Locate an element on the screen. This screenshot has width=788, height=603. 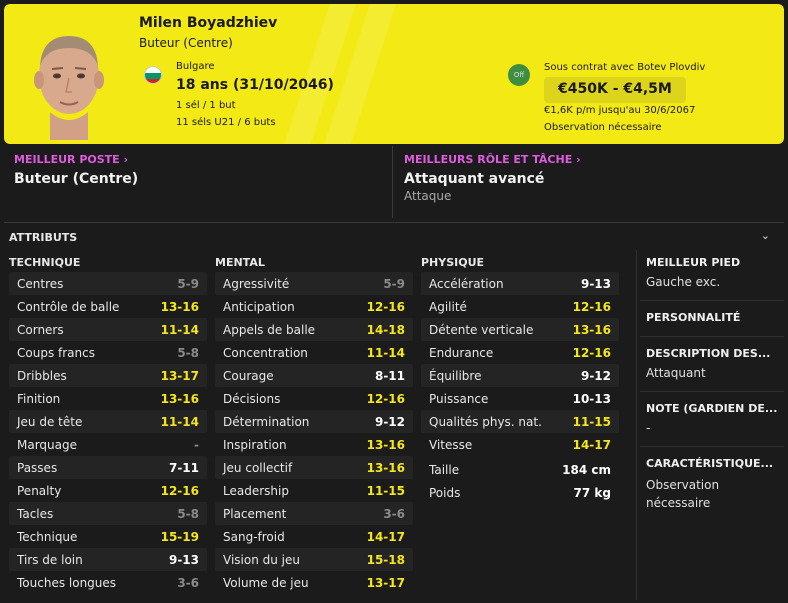
attribute-name: Corners is located at coordinates (40, 329).